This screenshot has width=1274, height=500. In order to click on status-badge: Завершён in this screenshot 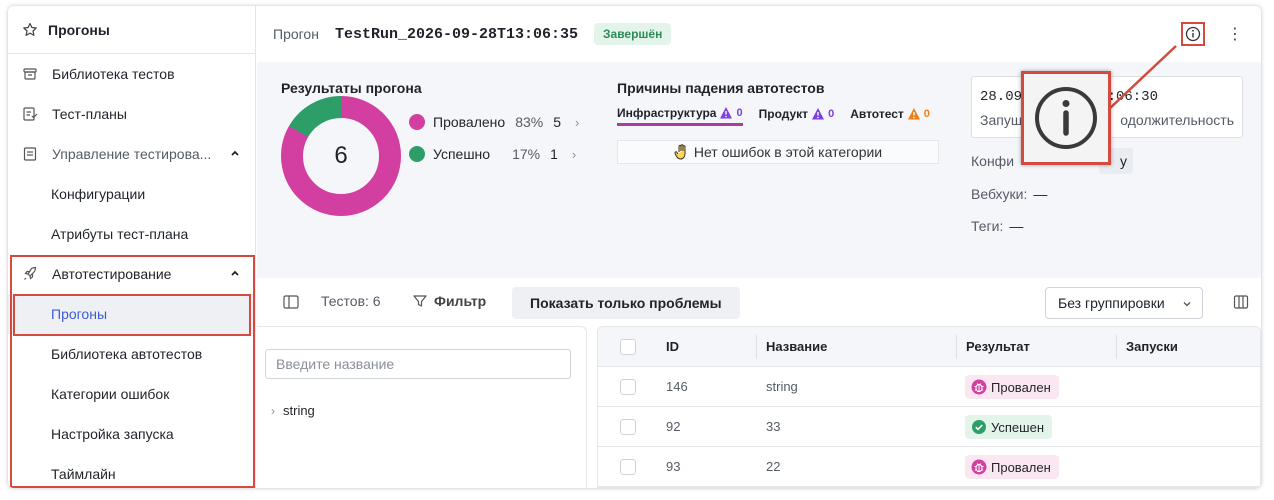, I will do `click(633, 34)`.